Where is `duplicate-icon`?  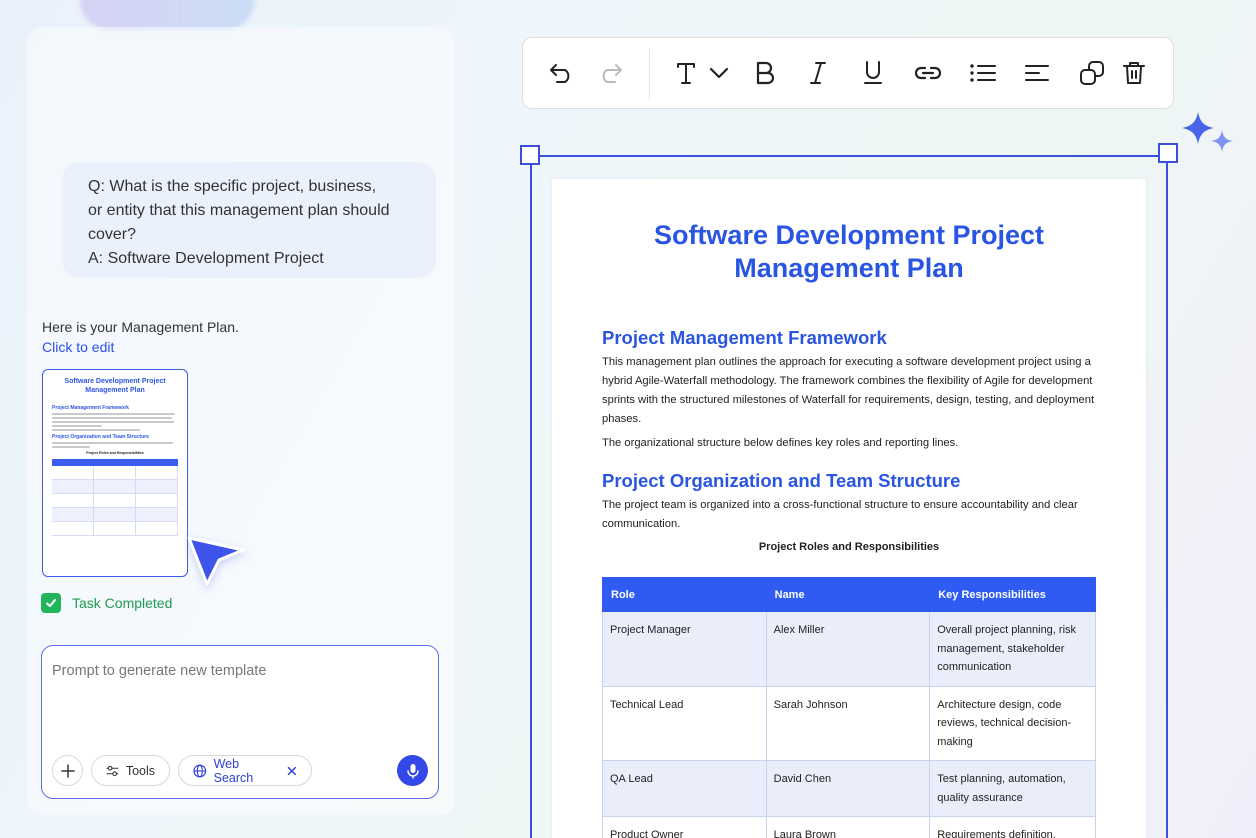
duplicate-icon is located at coordinates (1092, 73).